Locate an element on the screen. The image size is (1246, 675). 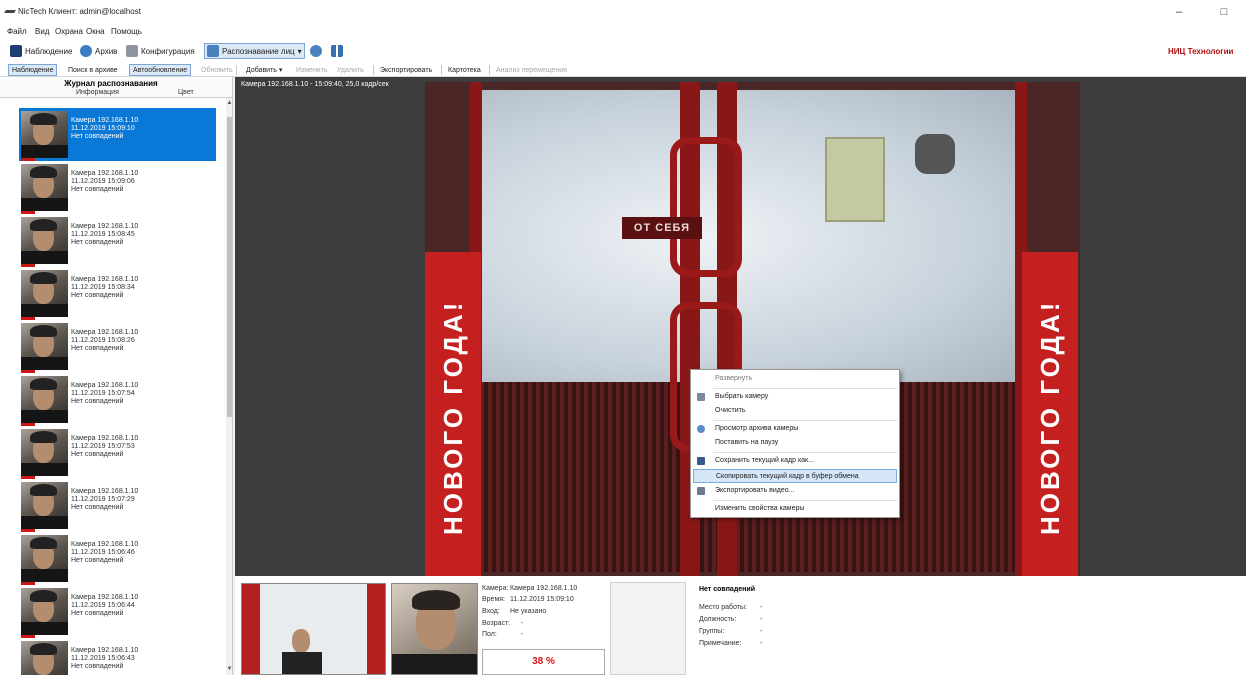
minimize-button: – is located at coordinates (1179, 12).